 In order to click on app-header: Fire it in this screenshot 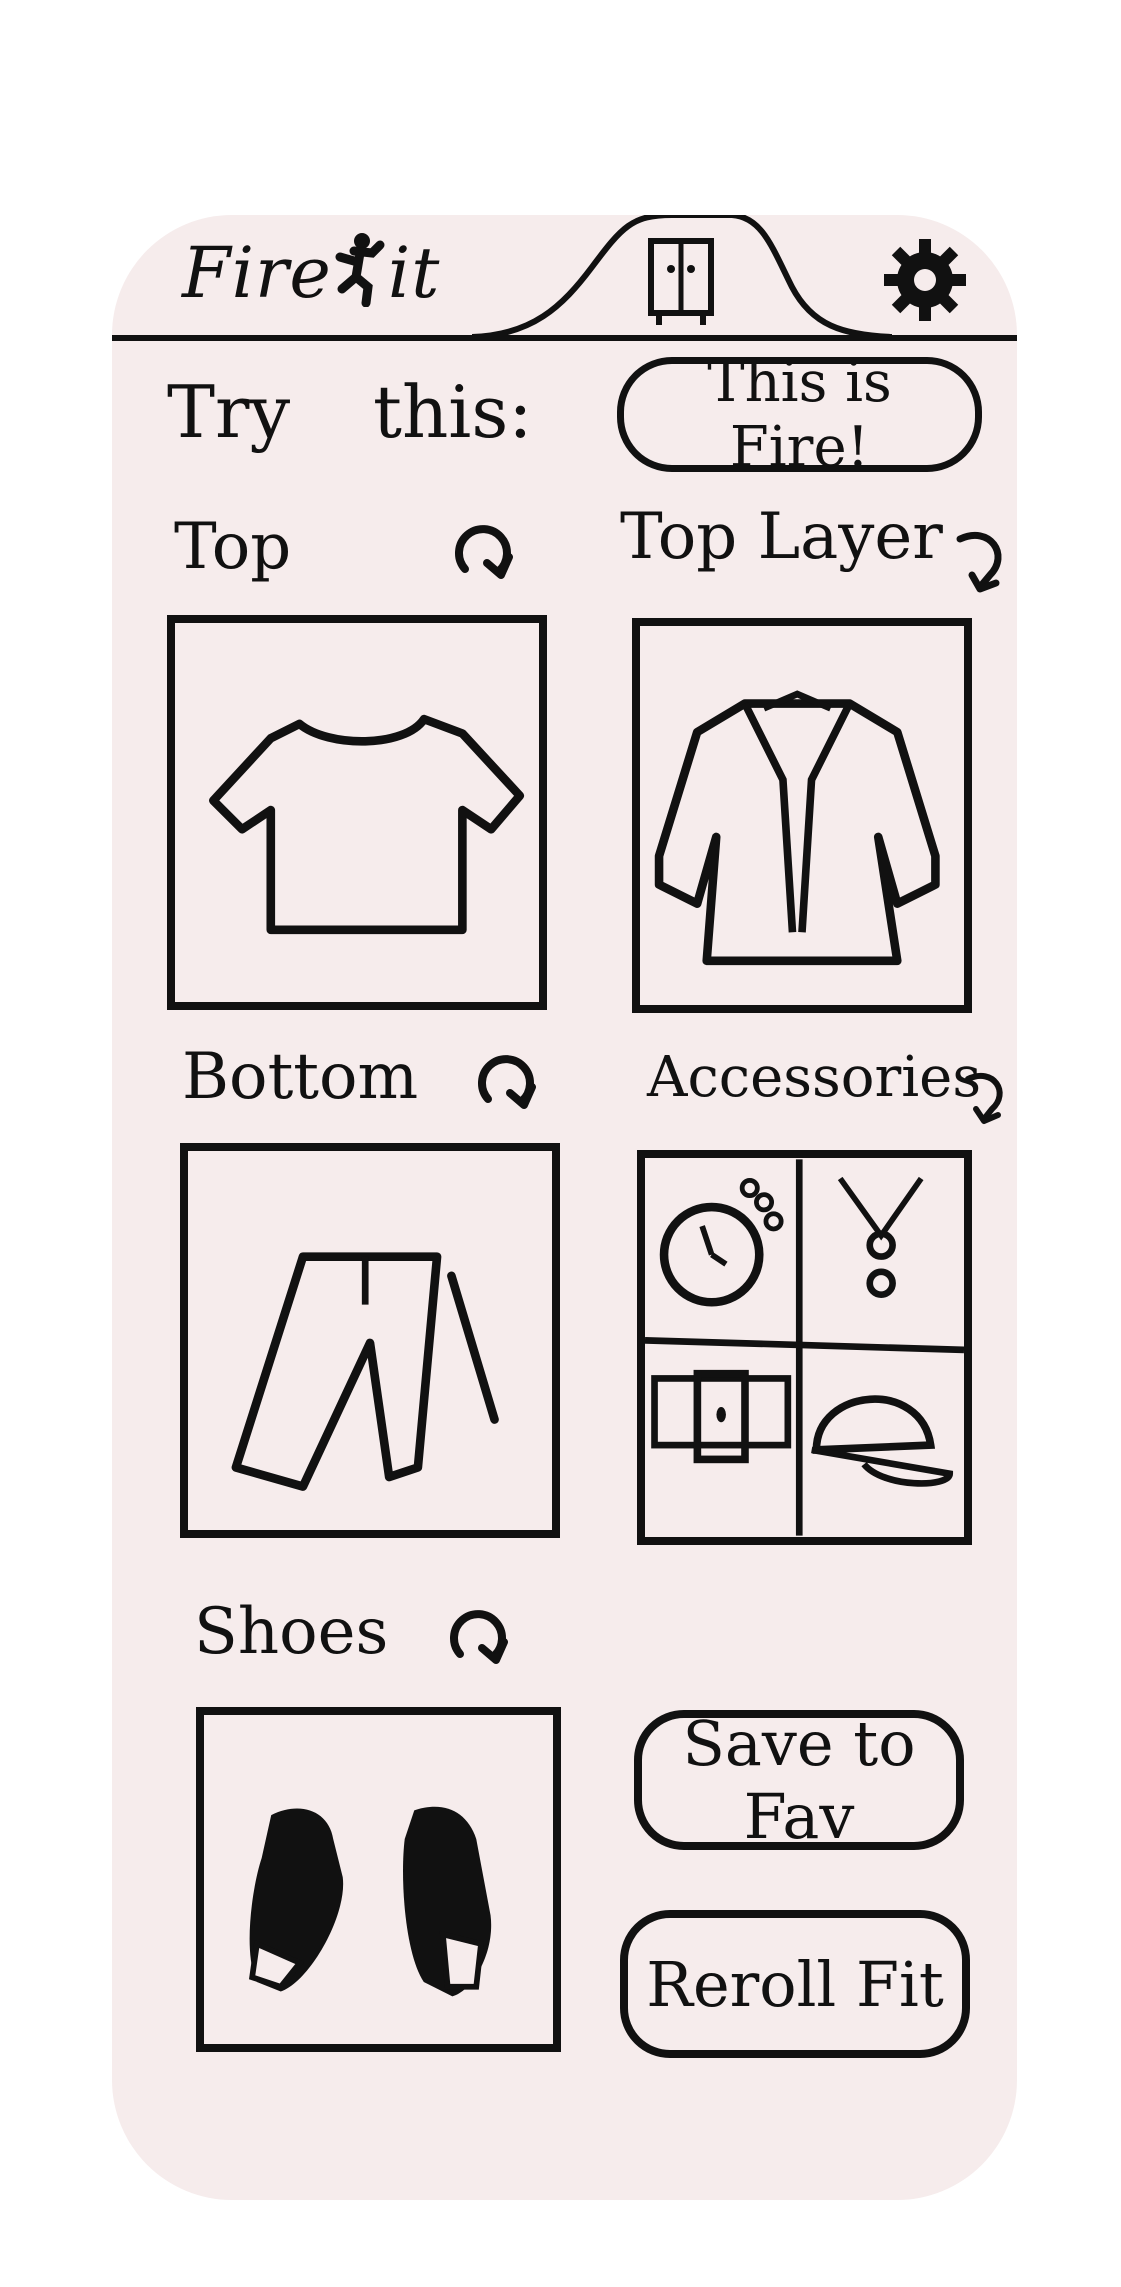, I will do `click(564, 278)`.